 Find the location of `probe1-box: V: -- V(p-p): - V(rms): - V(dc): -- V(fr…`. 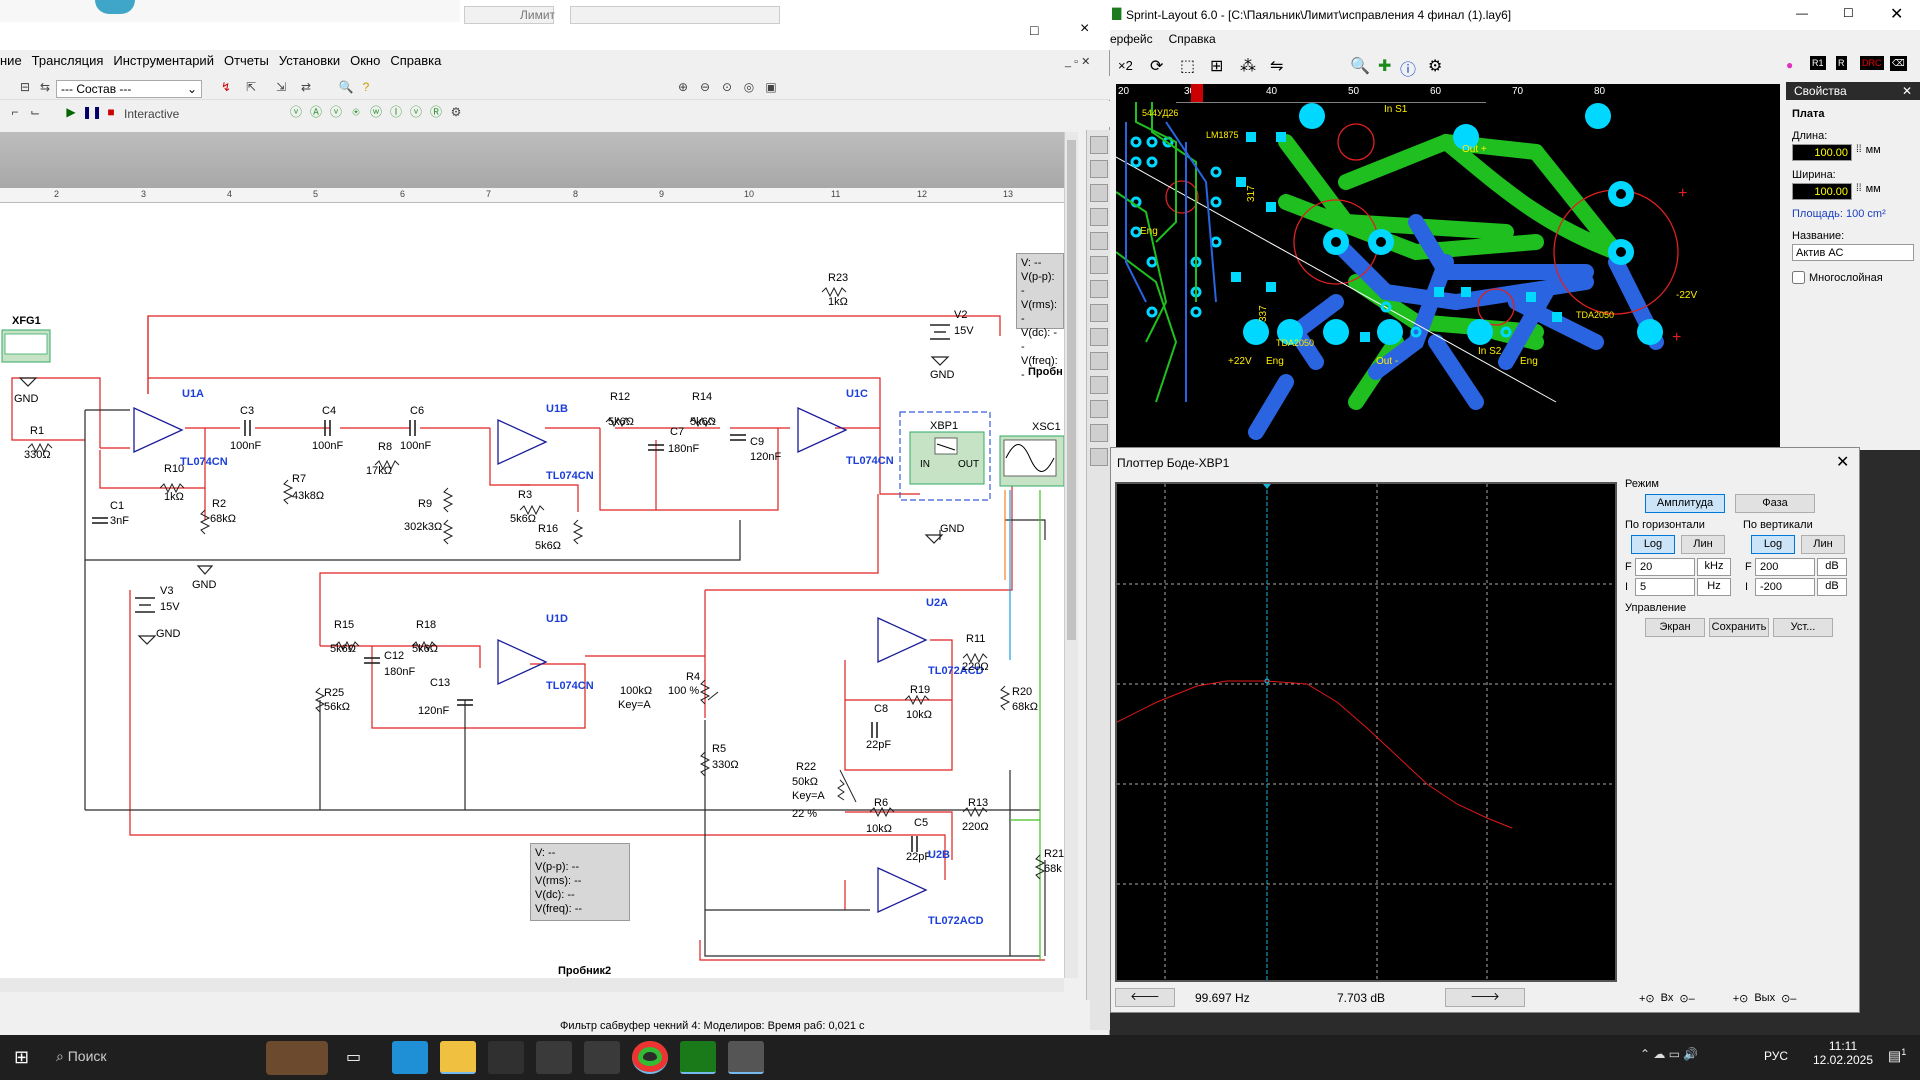

probe1-box: V: -- V(p-p): - V(rms): - V(dc): -- V(fr… is located at coordinates (1040, 317).